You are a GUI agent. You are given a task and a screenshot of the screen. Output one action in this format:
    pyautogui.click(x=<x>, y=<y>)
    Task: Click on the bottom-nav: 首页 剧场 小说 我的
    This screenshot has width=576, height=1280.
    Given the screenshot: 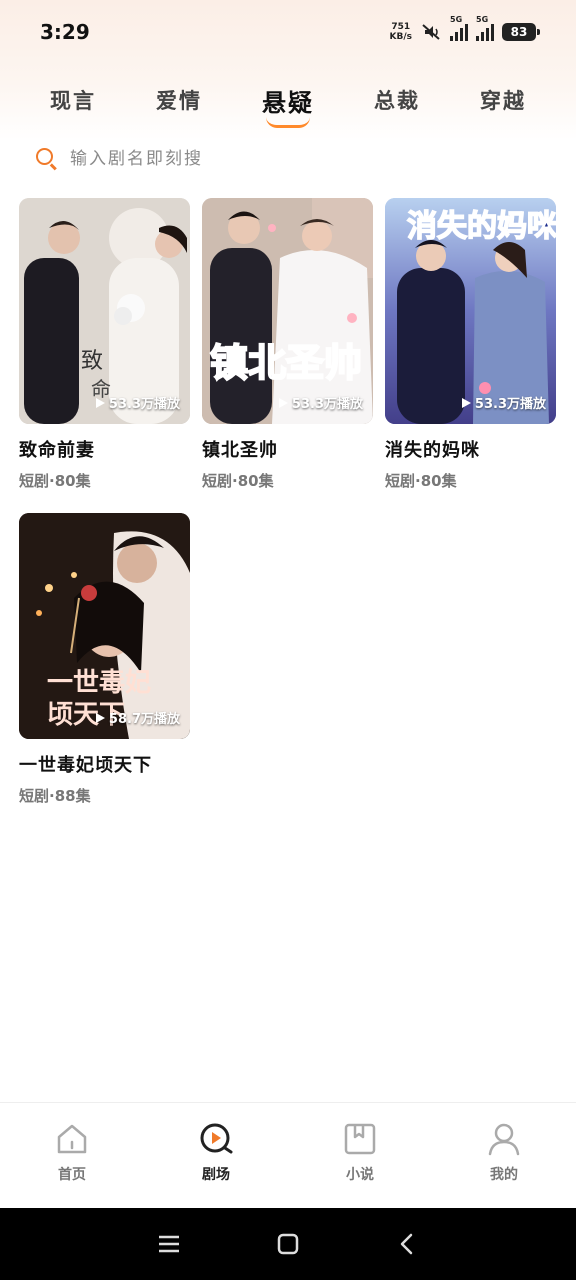 What is the action you would take?
    pyautogui.click(x=288, y=1152)
    